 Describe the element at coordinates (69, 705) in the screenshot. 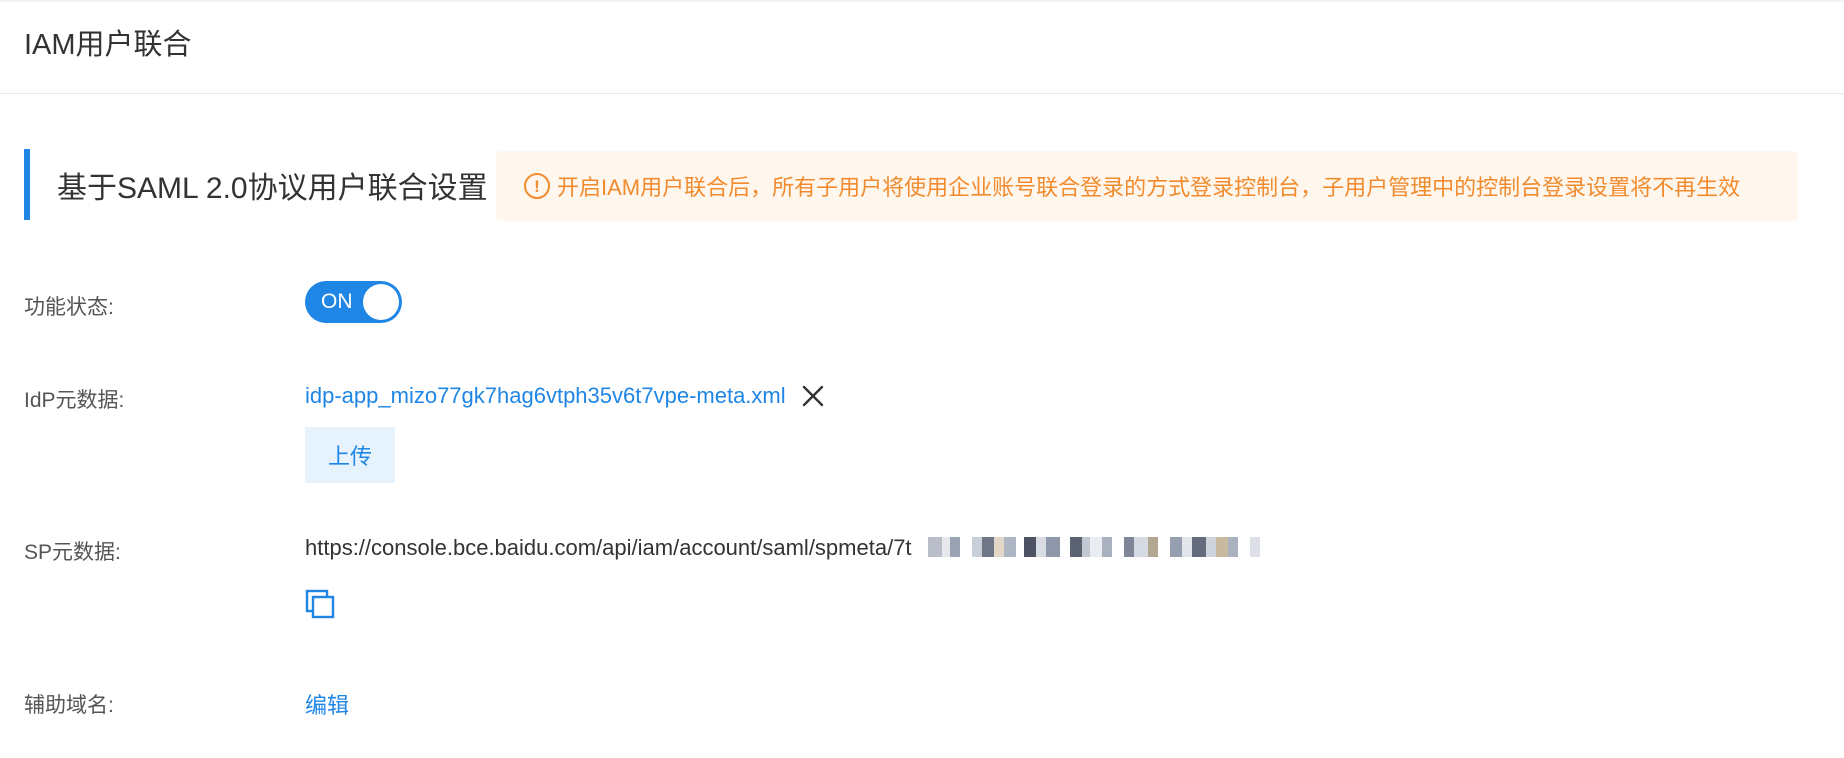

I see `auxiliary-domain-label: 辅助域名:` at that location.